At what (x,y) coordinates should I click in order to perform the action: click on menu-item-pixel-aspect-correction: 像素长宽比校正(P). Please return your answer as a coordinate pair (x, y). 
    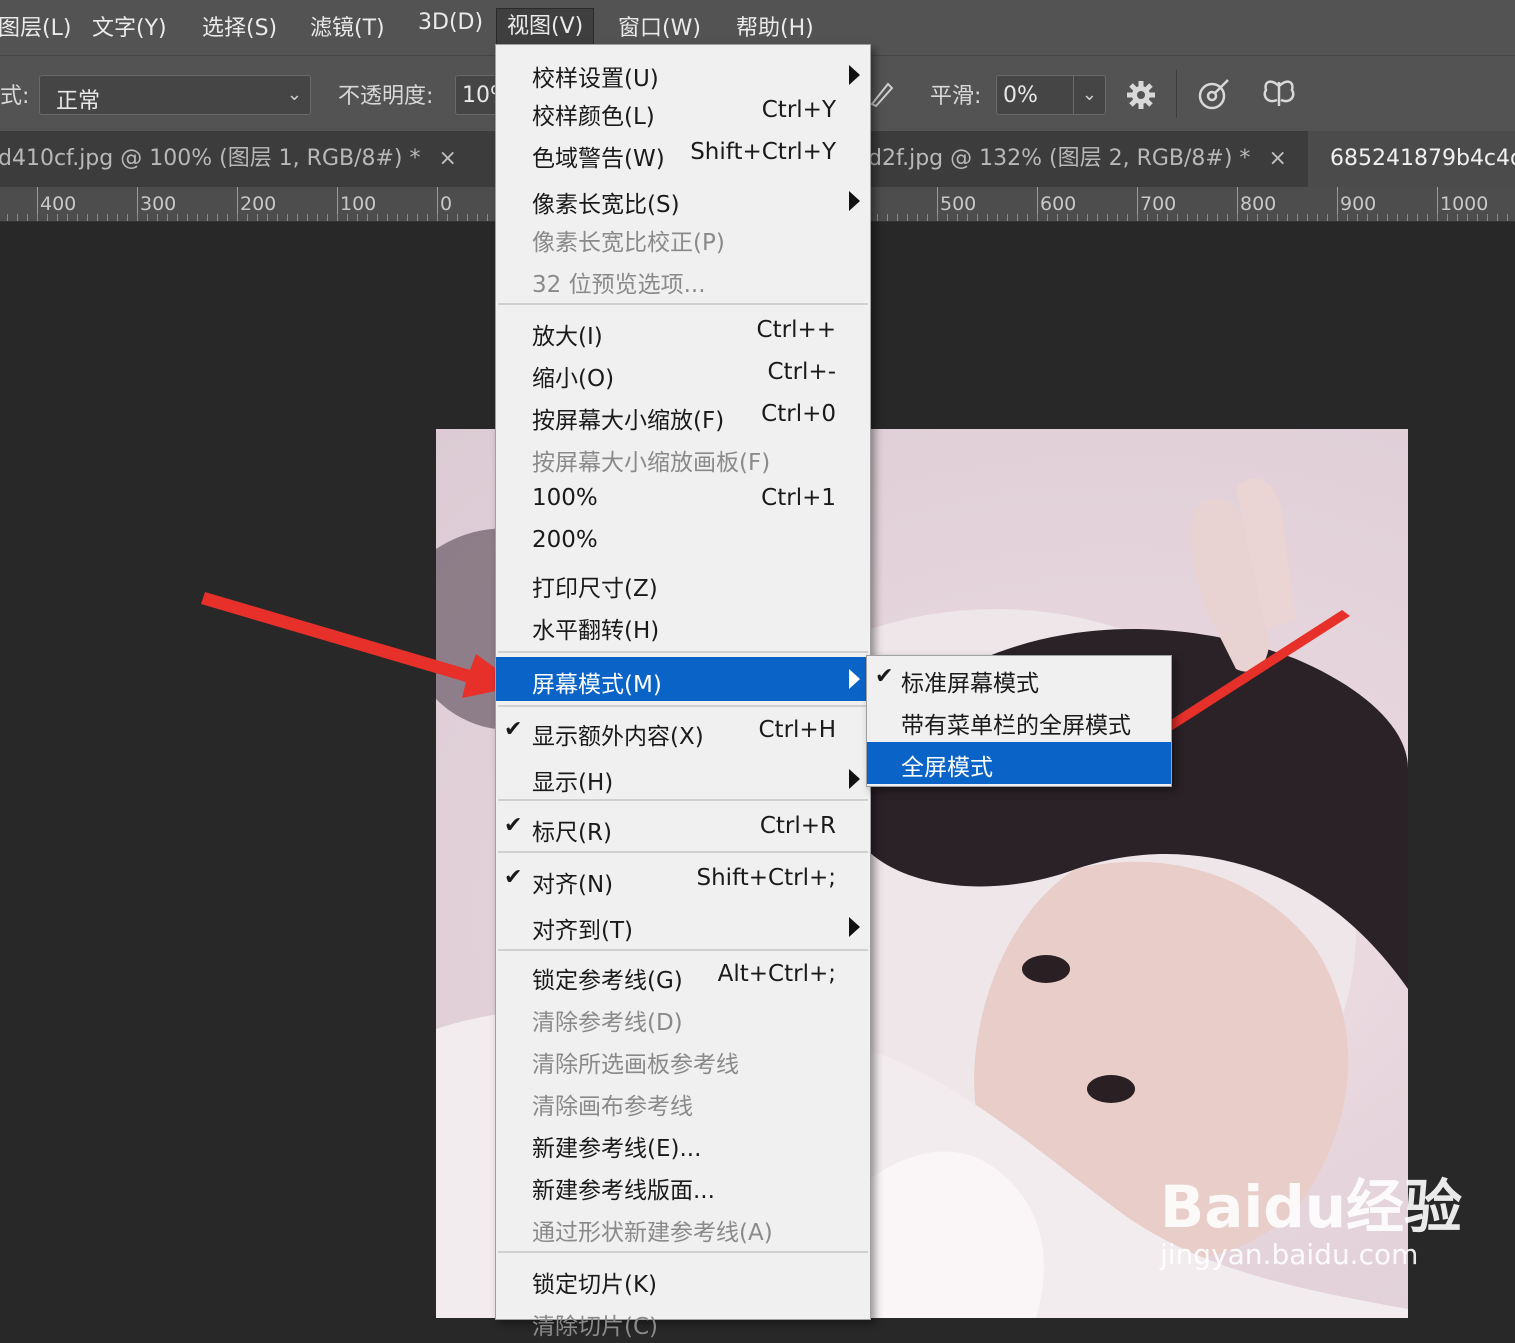
    Looking at the image, I should click on (683, 238).